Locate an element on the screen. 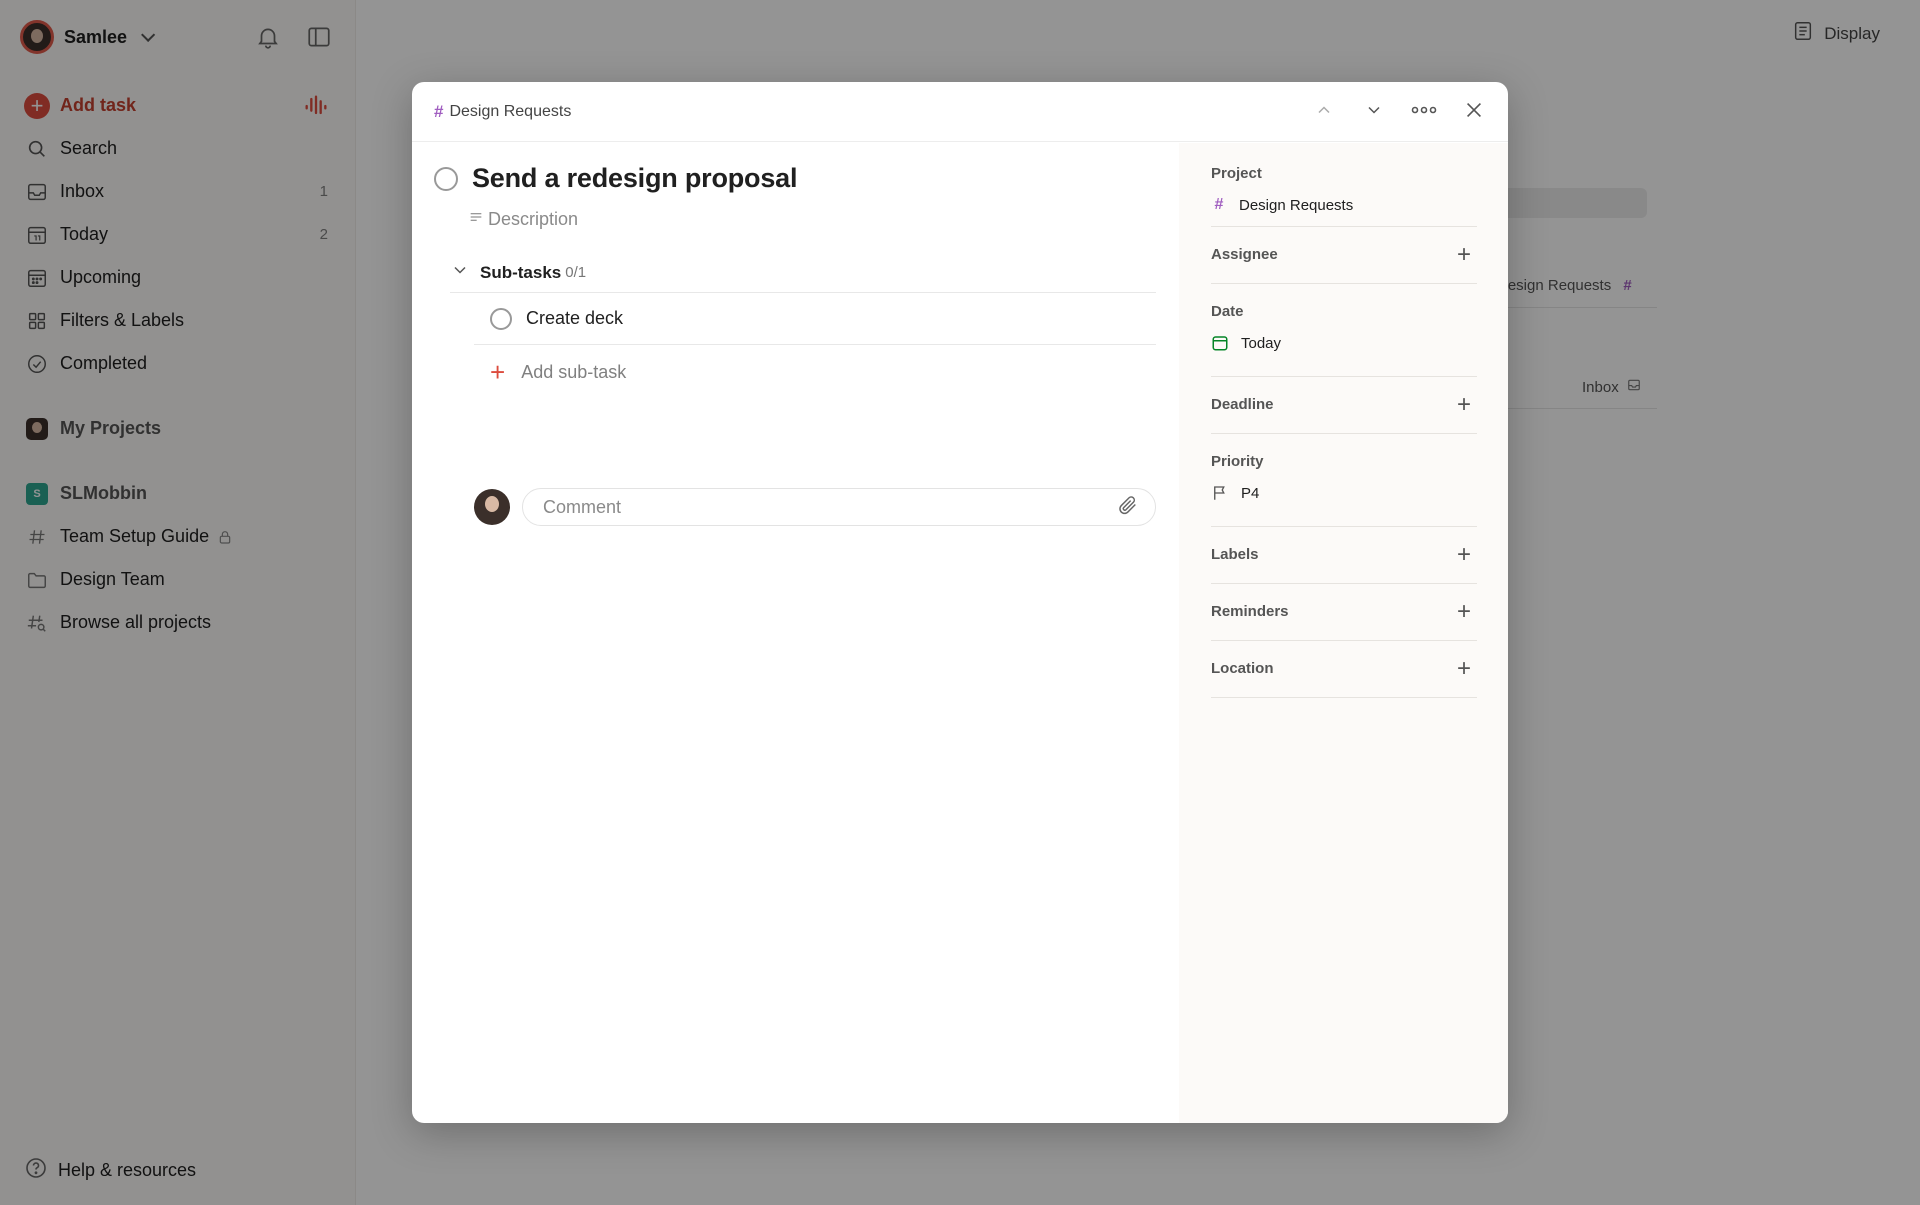 This screenshot has height=1205, width=1920. date-value: Today is located at coordinates (1261, 343).